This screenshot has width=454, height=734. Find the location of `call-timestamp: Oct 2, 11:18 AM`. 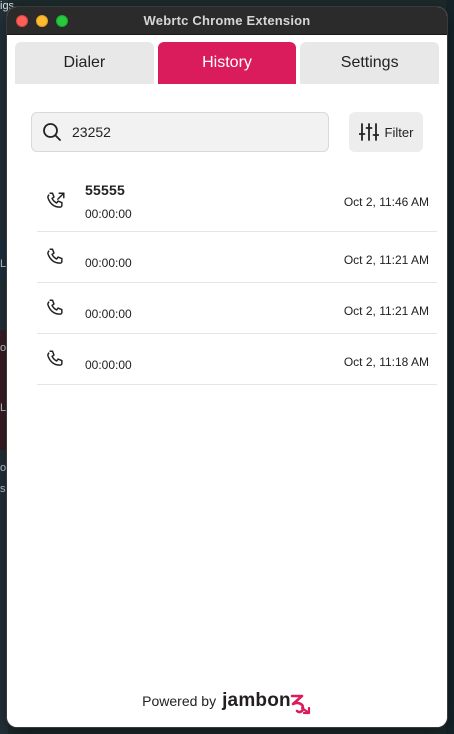

call-timestamp: Oct 2, 11:18 AM is located at coordinates (386, 362).